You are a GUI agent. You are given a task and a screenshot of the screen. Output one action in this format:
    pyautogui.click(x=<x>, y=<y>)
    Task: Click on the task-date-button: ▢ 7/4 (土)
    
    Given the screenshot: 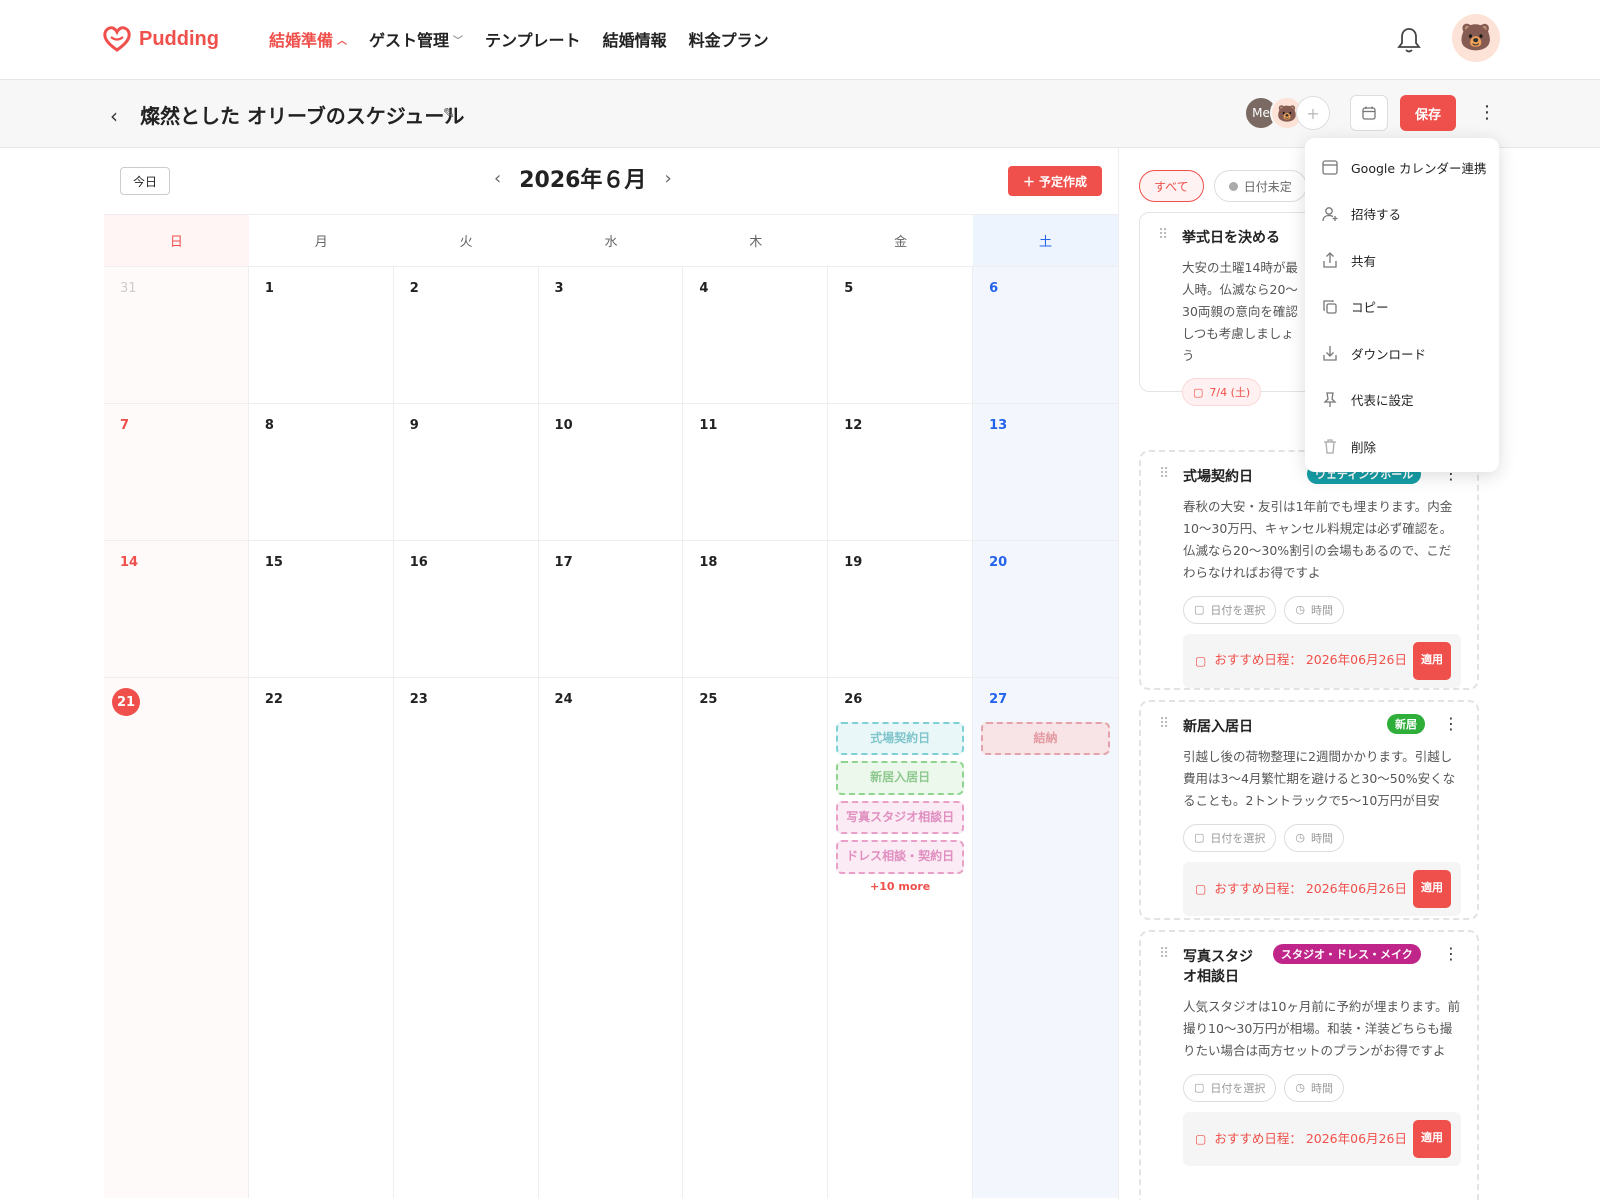 What is the action you would take?
    pyautogui.click(x=1222, y=392)
    